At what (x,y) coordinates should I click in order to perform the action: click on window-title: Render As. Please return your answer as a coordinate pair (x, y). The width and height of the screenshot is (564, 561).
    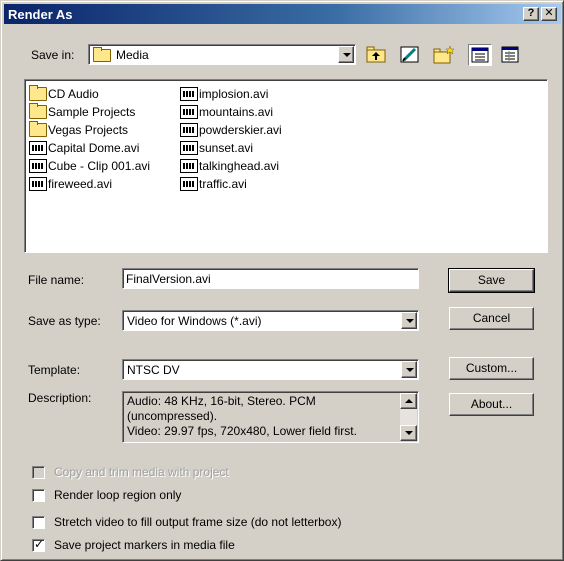
    Looking at the image, I should click on (40, 14).